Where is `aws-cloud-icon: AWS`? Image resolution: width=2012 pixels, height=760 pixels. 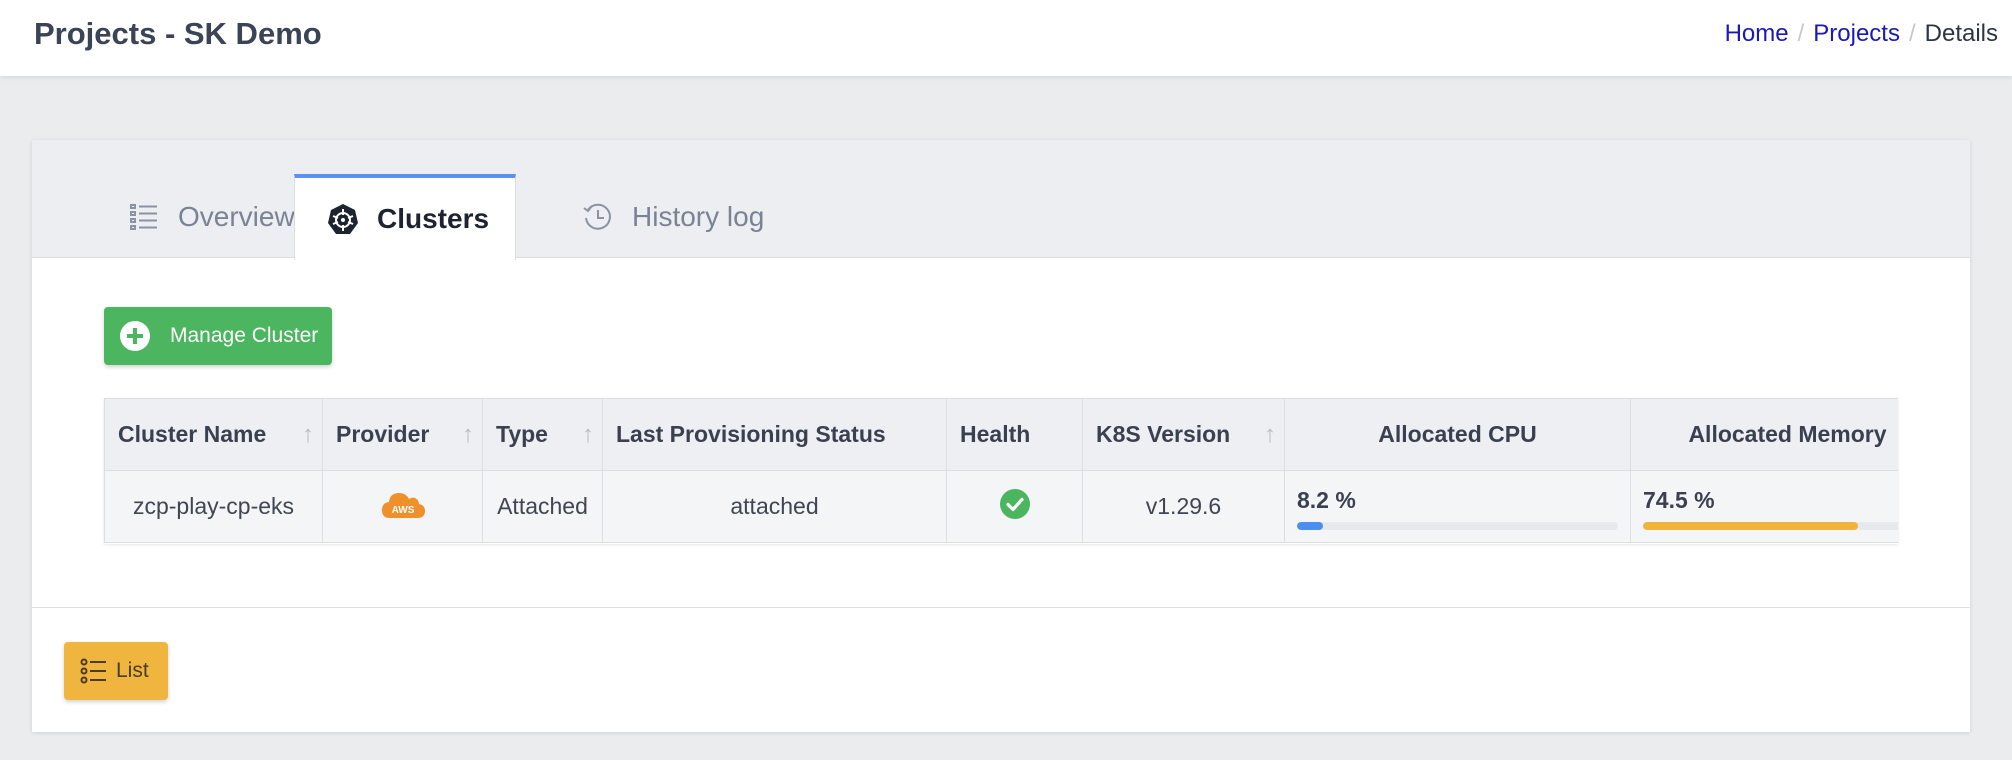
aws-cloud-icon: AWS is located at coordinates (403, 505).